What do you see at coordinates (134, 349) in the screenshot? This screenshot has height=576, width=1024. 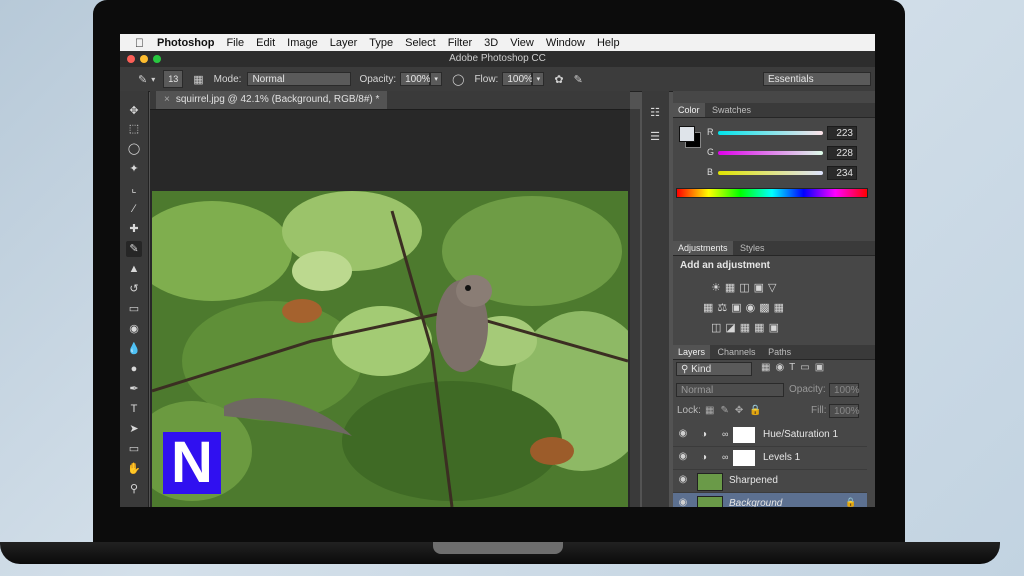 I see `blur-tool-icon: 💧` at bounding box center [134, 349].